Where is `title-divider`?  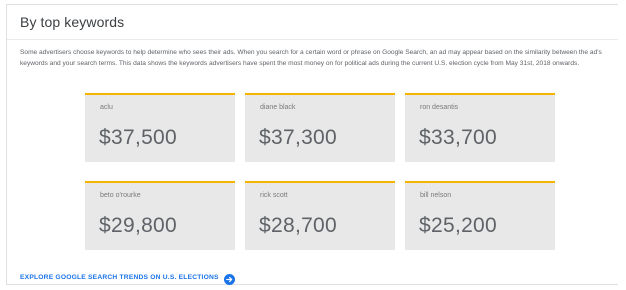 title-divider is located at coordinates (312, 39).